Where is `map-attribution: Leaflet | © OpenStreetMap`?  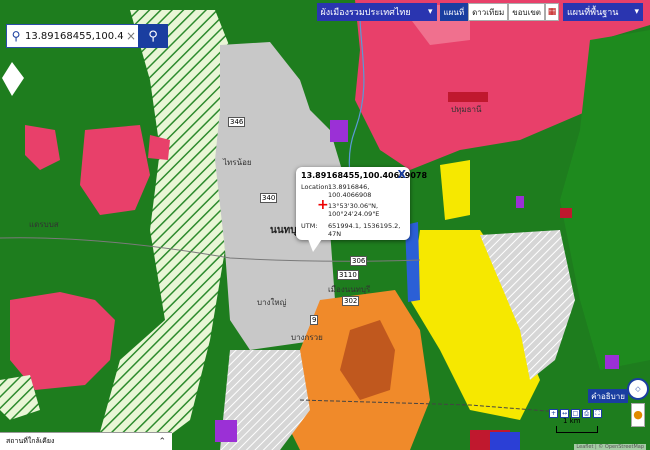 map-attribution: Leaflet | © OpenStreetMap is located at coordinates (610, 447).